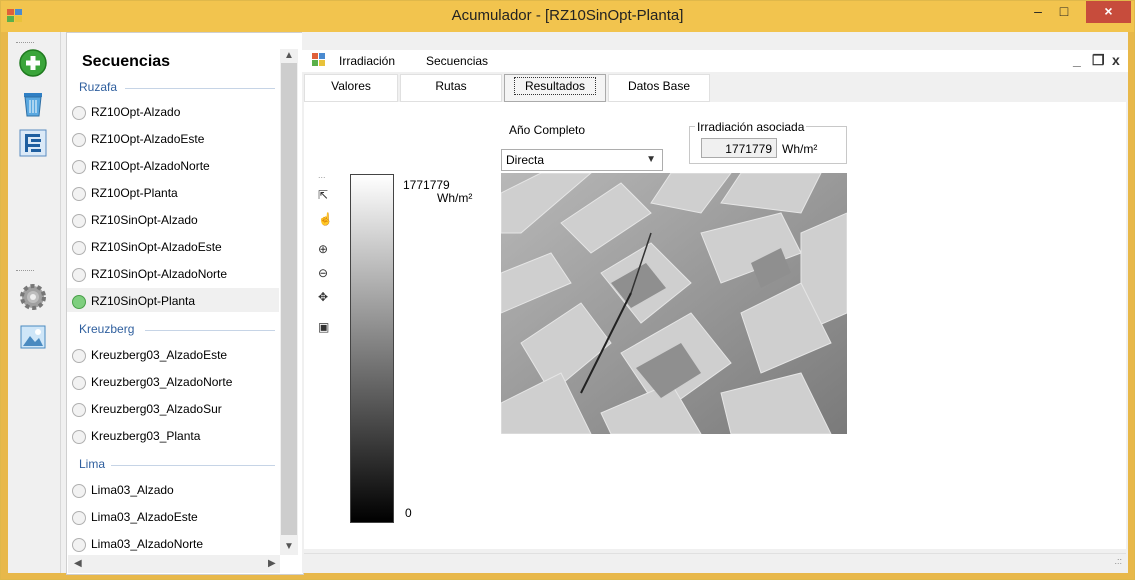  Describe the element at coordinates (25, 44) in the screenshot. I see `toolbar-grip` at that location.